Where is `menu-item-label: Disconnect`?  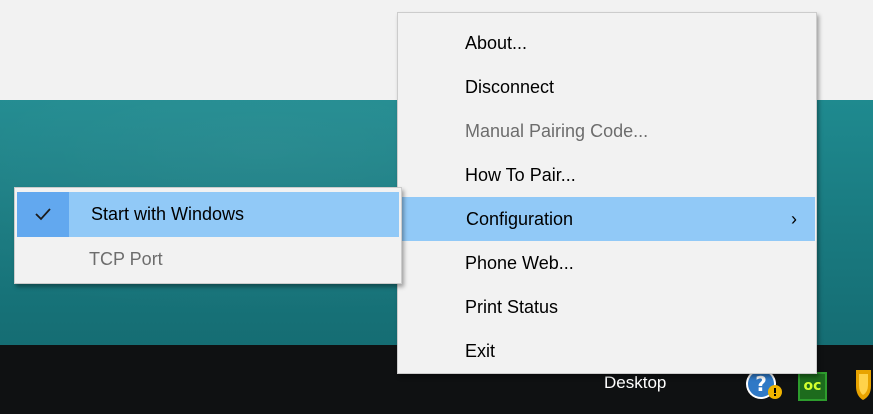 menu-item-label: Disconnect is located at coordinates (510, 87).